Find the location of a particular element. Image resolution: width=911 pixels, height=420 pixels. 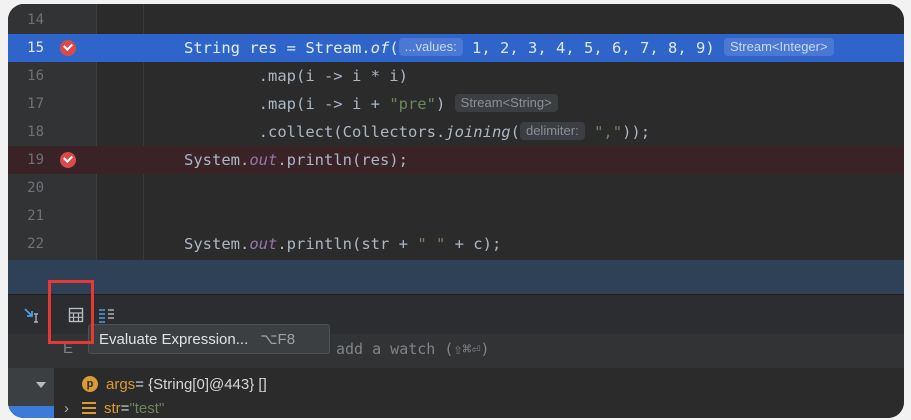

parameter-icon: p is located at coordinates (90, 384).